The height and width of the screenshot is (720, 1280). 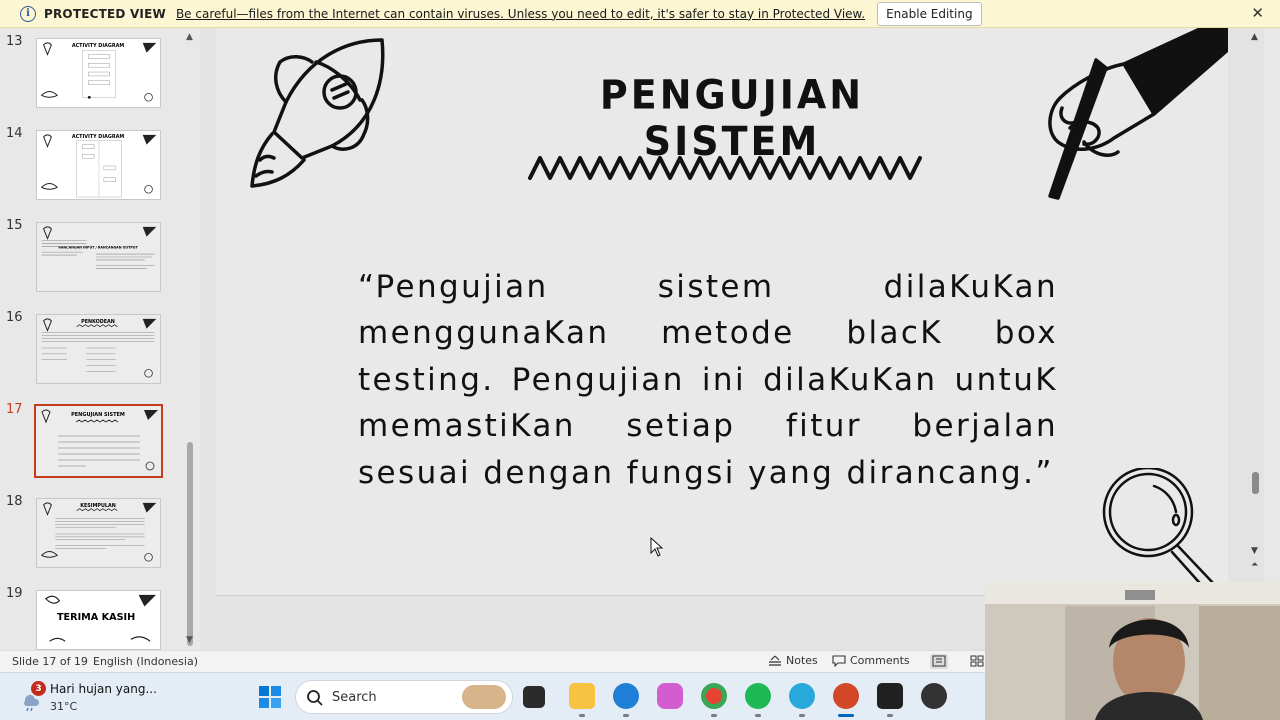 What do you see at coordinates (404, 697) in the screenshot?
I see `taskbar-search-box: Search` at bounding box center [404, 697].